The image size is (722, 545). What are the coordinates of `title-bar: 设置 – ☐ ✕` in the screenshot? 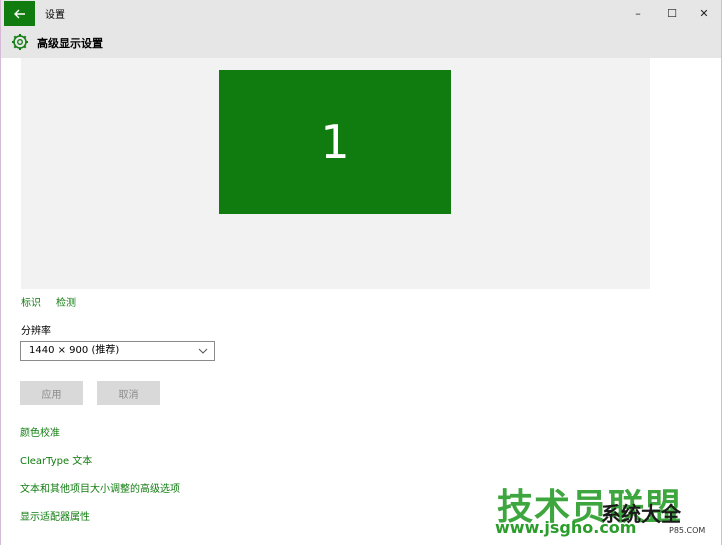 It's located at (361, 13).